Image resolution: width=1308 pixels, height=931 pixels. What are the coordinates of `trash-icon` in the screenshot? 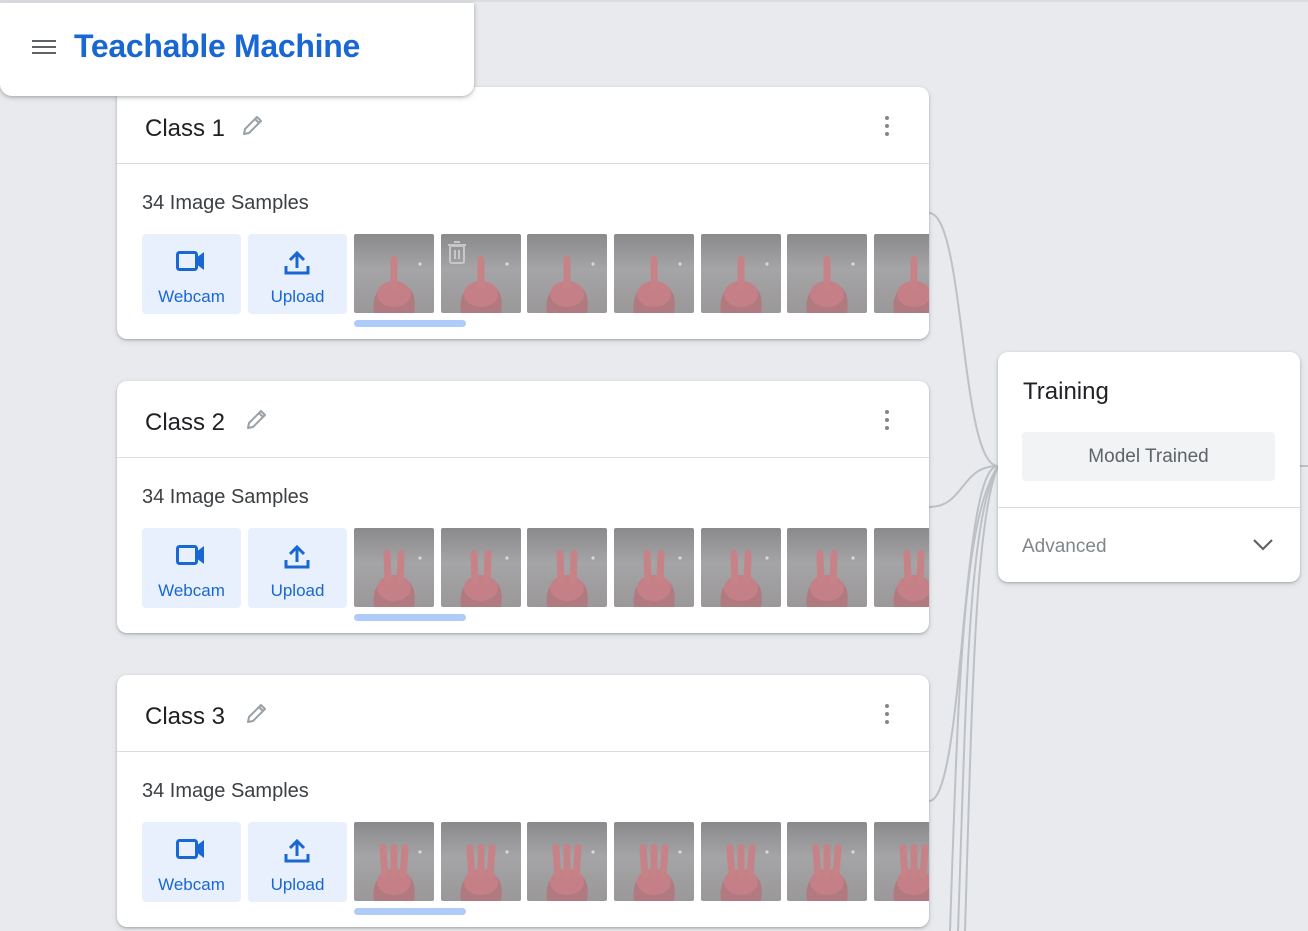 It's located at (457, 252).